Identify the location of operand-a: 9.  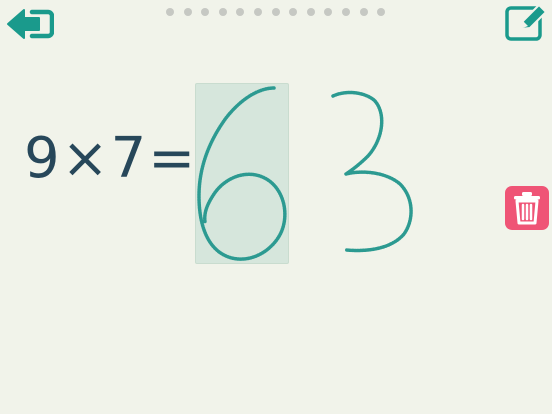
(42, 158).